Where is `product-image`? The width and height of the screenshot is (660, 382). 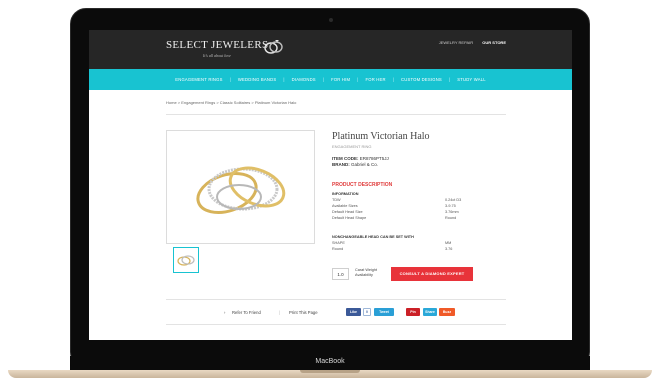
product-image is located at coordinates (240, 187).